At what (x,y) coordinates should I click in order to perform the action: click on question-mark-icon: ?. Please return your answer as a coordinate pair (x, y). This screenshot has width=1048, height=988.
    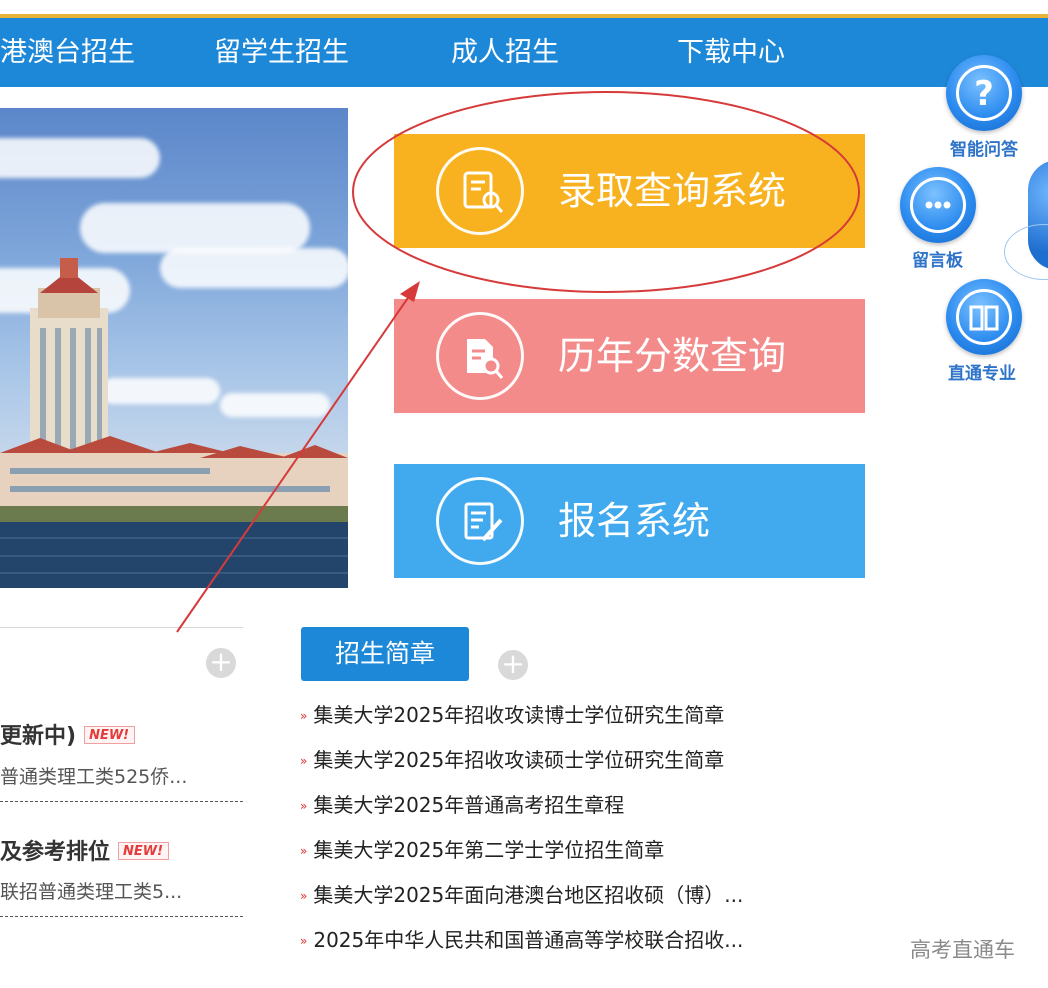
    Looking at the image, I should click on (984, 93).